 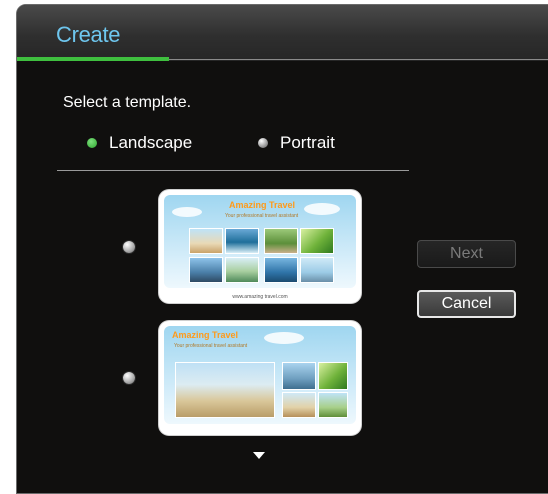 What do you see at coordinates (259, 455) in the screenshot?
I see `scroll-down-arrow-icon` at bounding box center [259, 455].